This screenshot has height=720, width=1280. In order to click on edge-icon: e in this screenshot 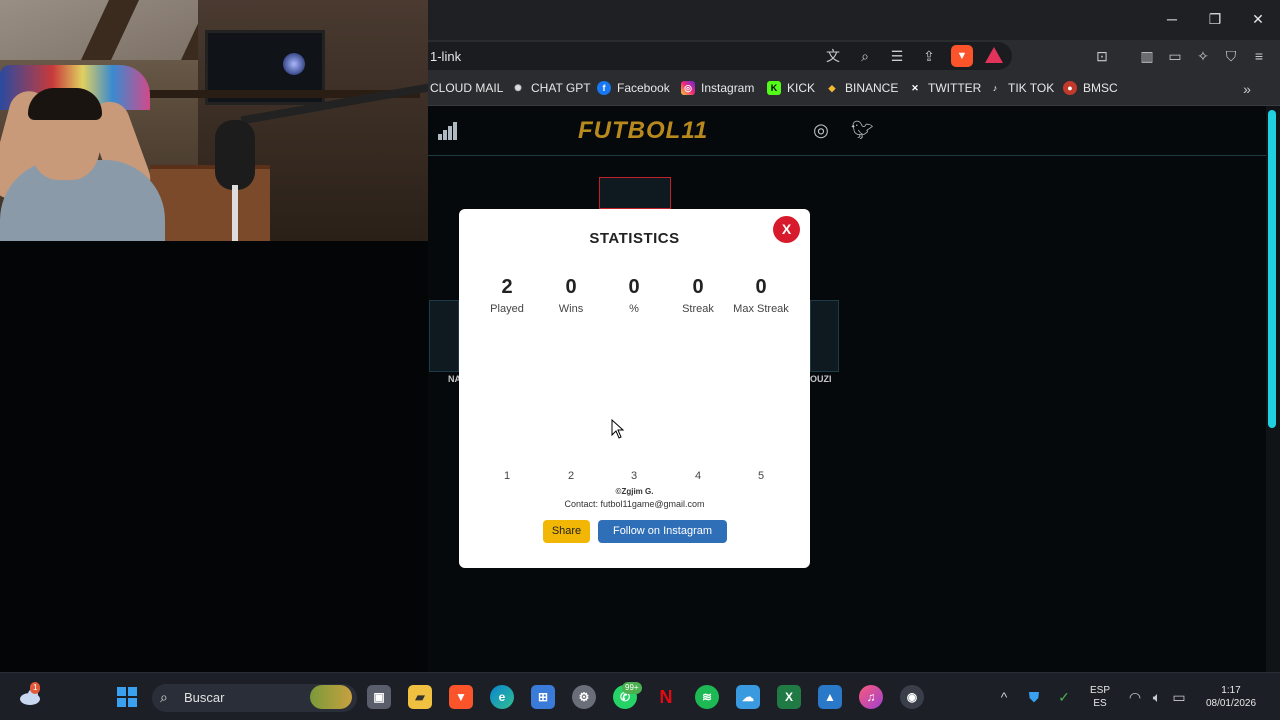, I will do `click(502, 697)`.